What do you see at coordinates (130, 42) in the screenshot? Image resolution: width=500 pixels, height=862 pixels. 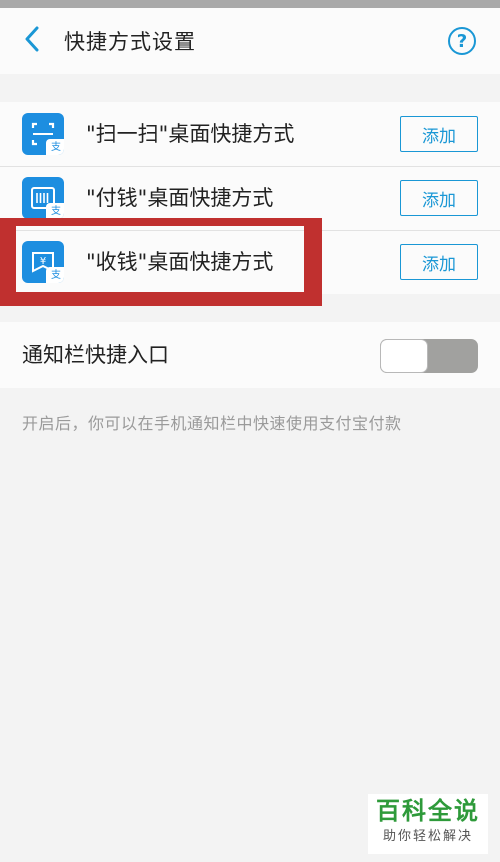 I see `page-title: 快捷方式设置` at bounding box center [130, 42].